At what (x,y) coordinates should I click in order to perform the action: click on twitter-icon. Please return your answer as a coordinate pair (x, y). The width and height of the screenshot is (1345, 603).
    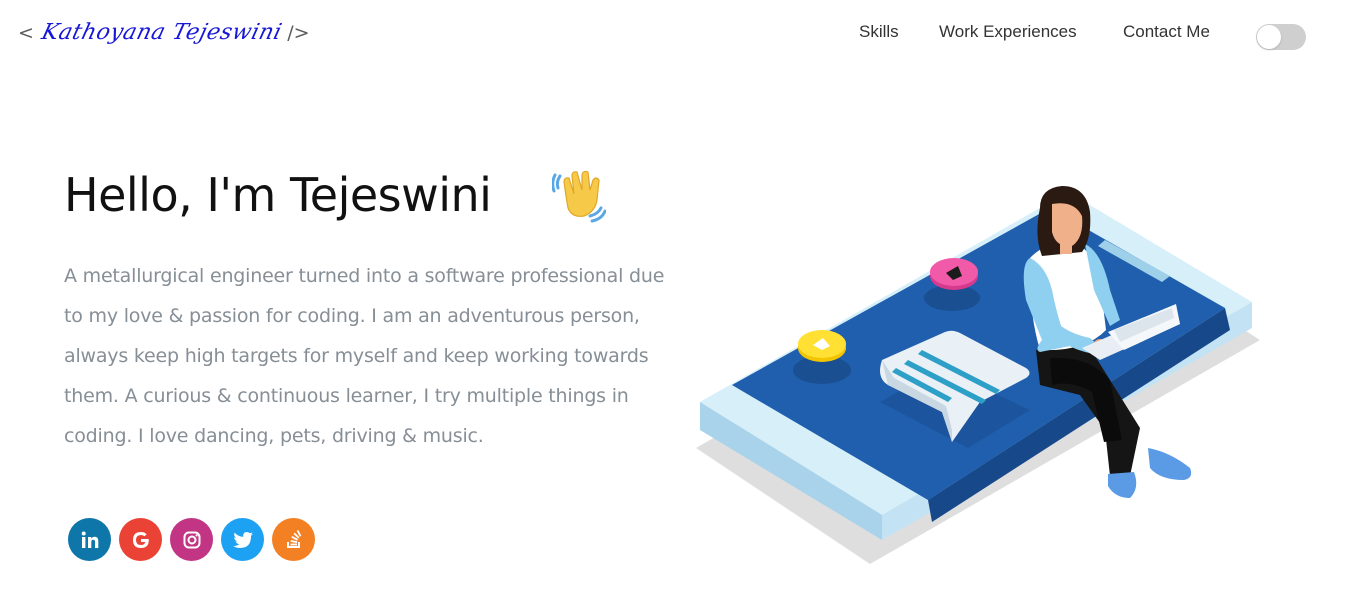
    Looking at the image, I should click on (242, 539).